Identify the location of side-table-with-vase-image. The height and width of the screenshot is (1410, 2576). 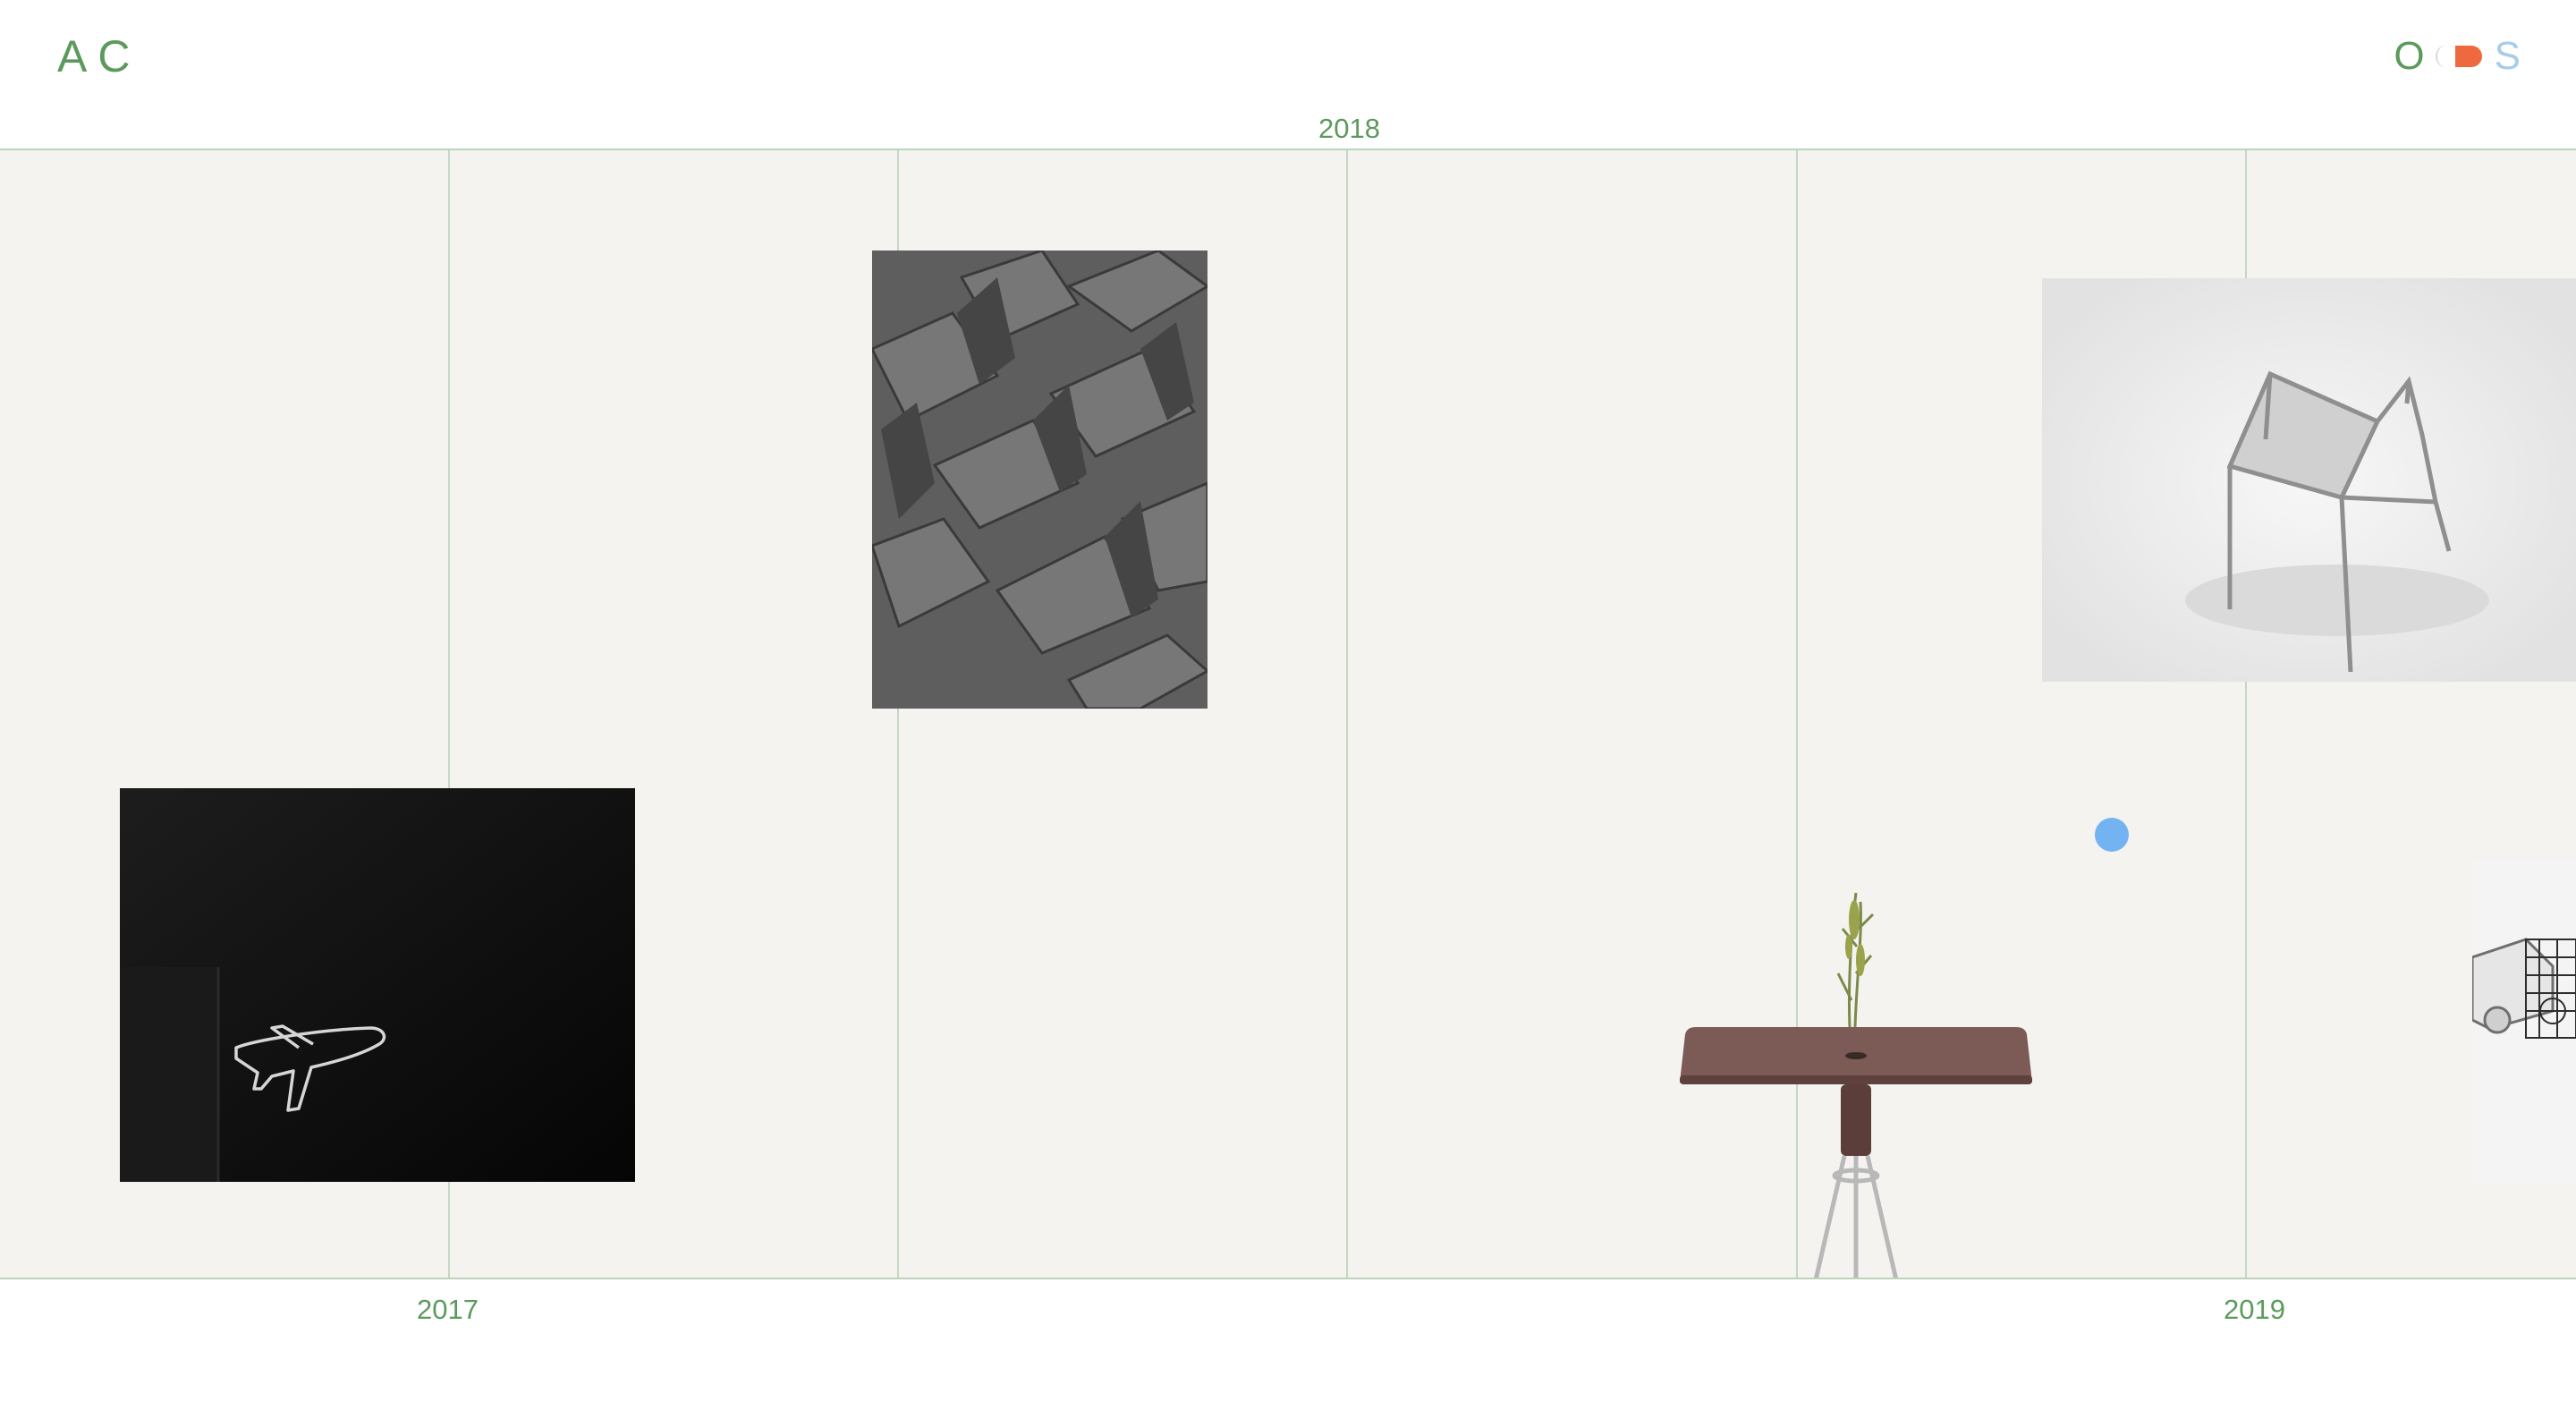
(1856, 1049).